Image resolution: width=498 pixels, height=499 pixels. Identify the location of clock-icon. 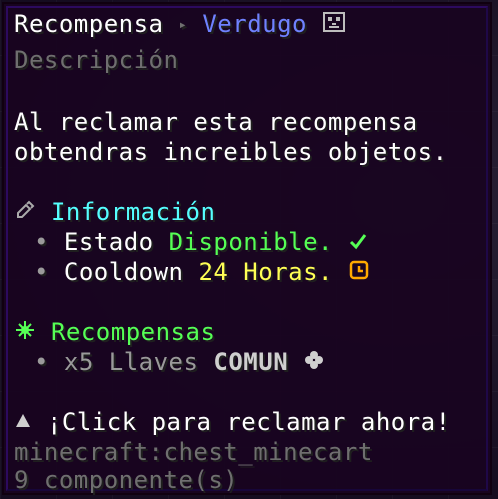
(359, 273).